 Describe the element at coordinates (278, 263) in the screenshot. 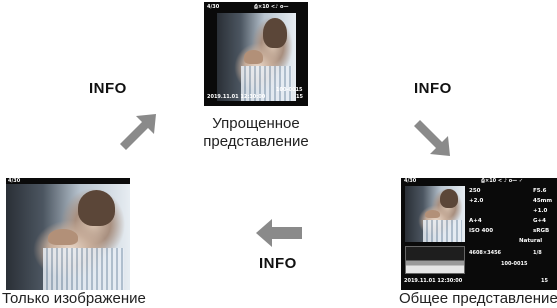

I see `info-label-bottom: INFO` at that location.